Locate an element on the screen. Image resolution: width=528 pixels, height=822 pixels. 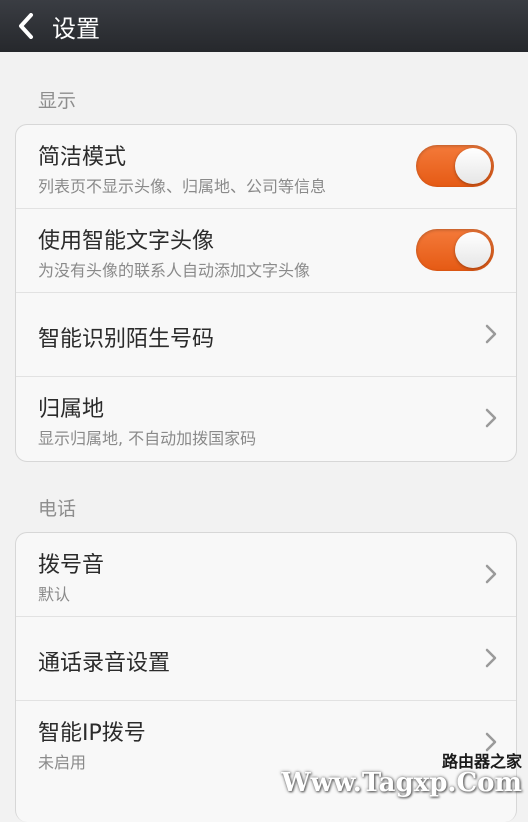
simple-mode-toggle is located at coordinates (455, 166).